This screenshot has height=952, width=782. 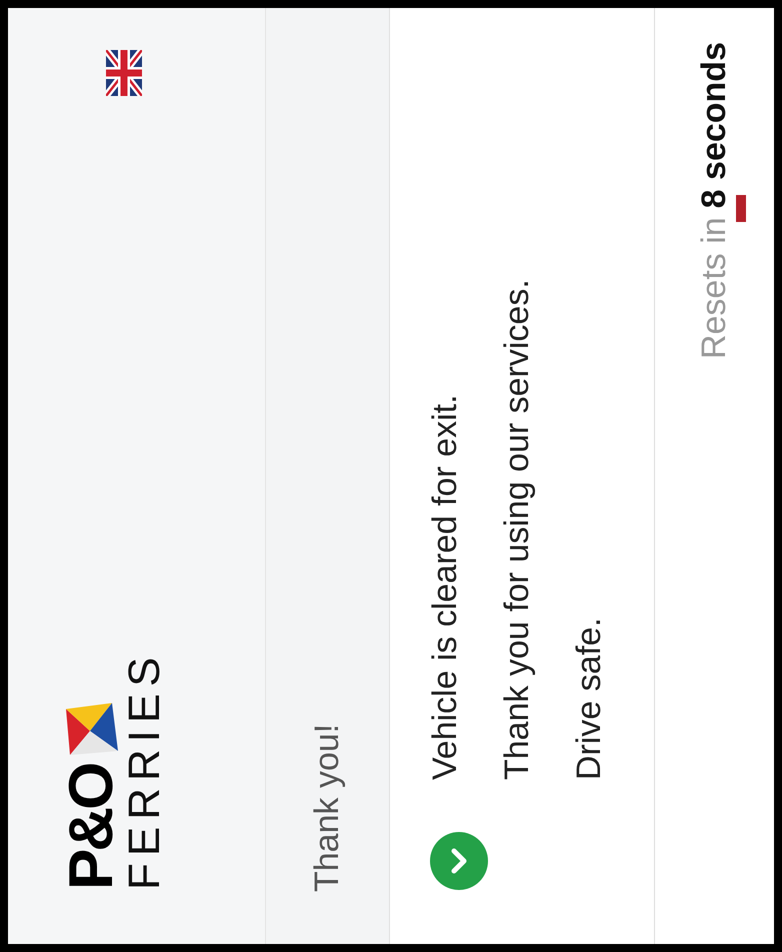 What do you see at coordinates (445, 586) in the screenshot?
I see `message-text: Vehicle is cleared for exit.` at bounding box center [445, 586].